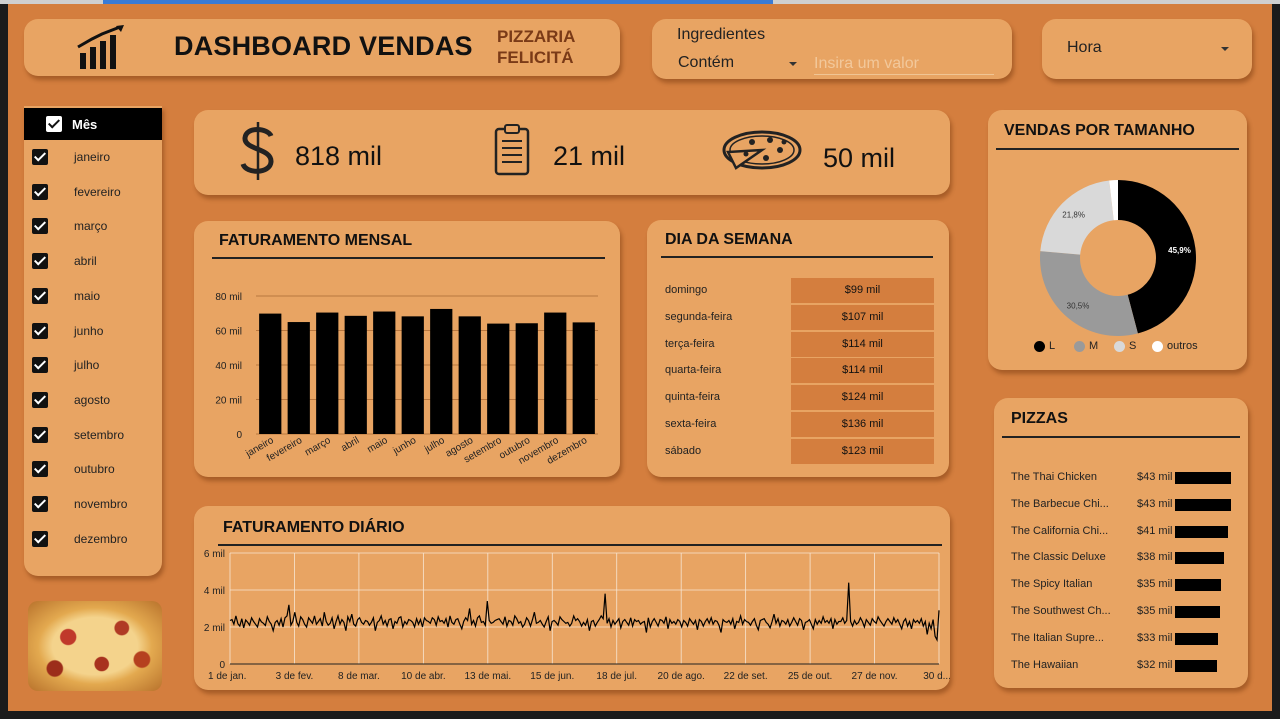 The image size is (1280, 719). I want to click on kpi-pizzas-value: 50 mil, so click(859, 158).